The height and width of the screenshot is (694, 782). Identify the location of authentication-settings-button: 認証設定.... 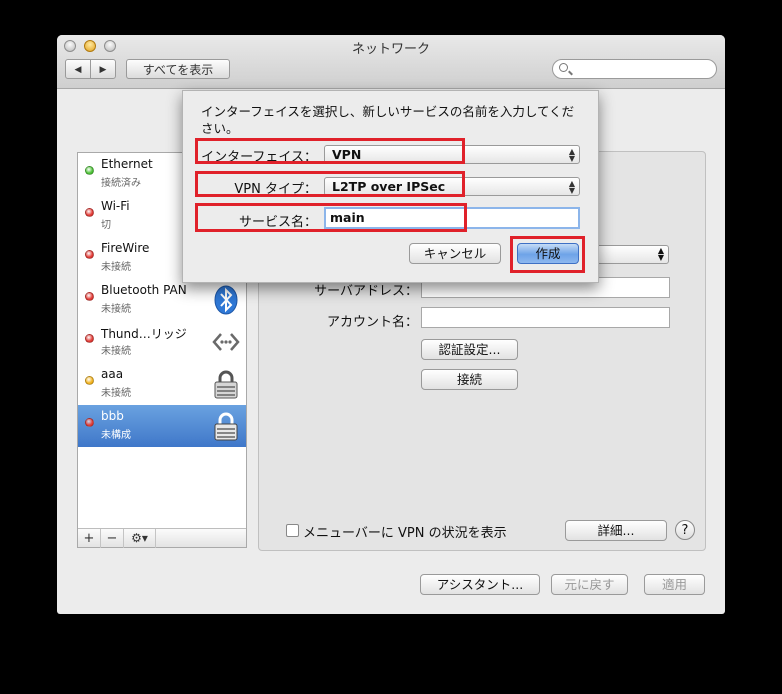
(469, 349).